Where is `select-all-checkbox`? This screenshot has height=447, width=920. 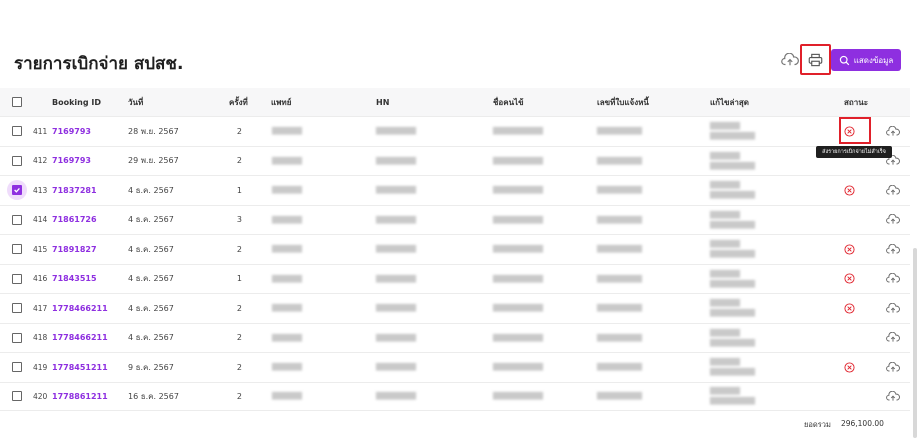 select-all-checkbox is located at coordinates (17, 102).